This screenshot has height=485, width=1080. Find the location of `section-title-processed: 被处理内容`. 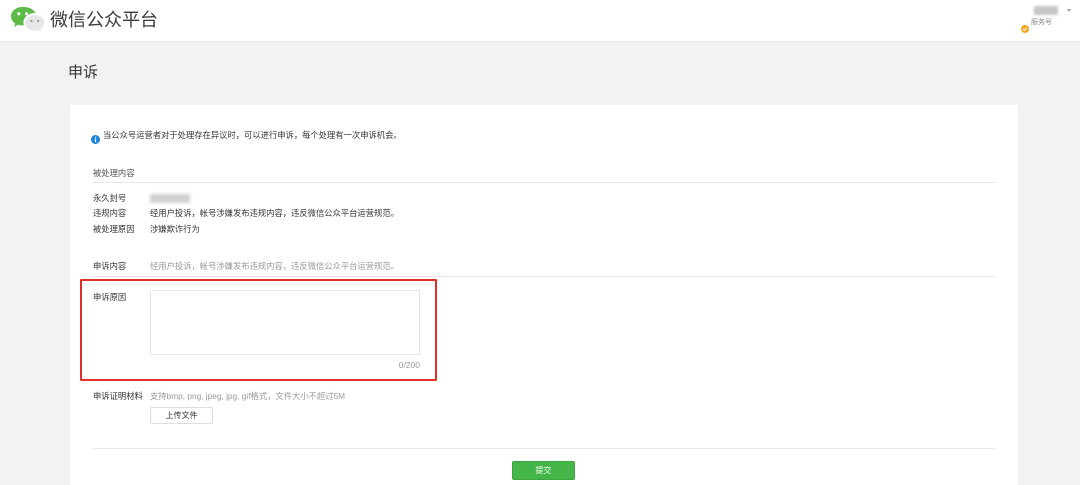

section-title-processed: 被处理内容 is located at coordinates (114, 173).